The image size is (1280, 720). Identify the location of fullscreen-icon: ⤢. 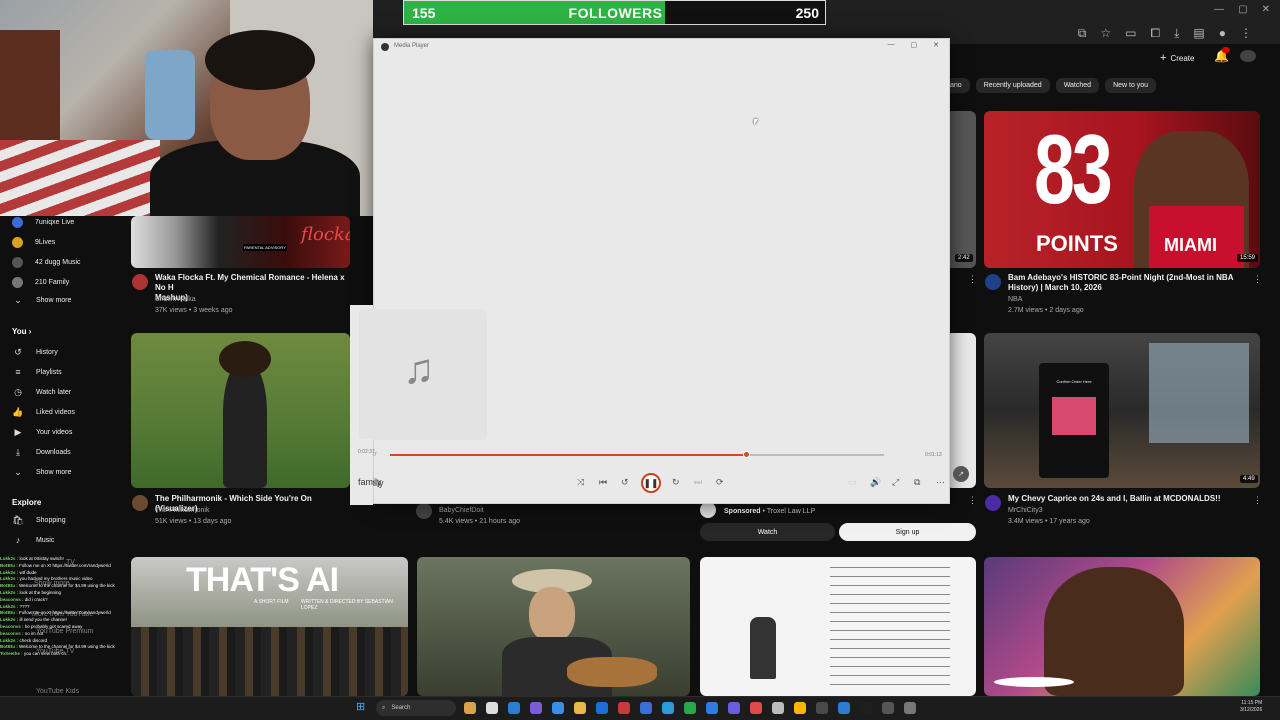
(895, 482).